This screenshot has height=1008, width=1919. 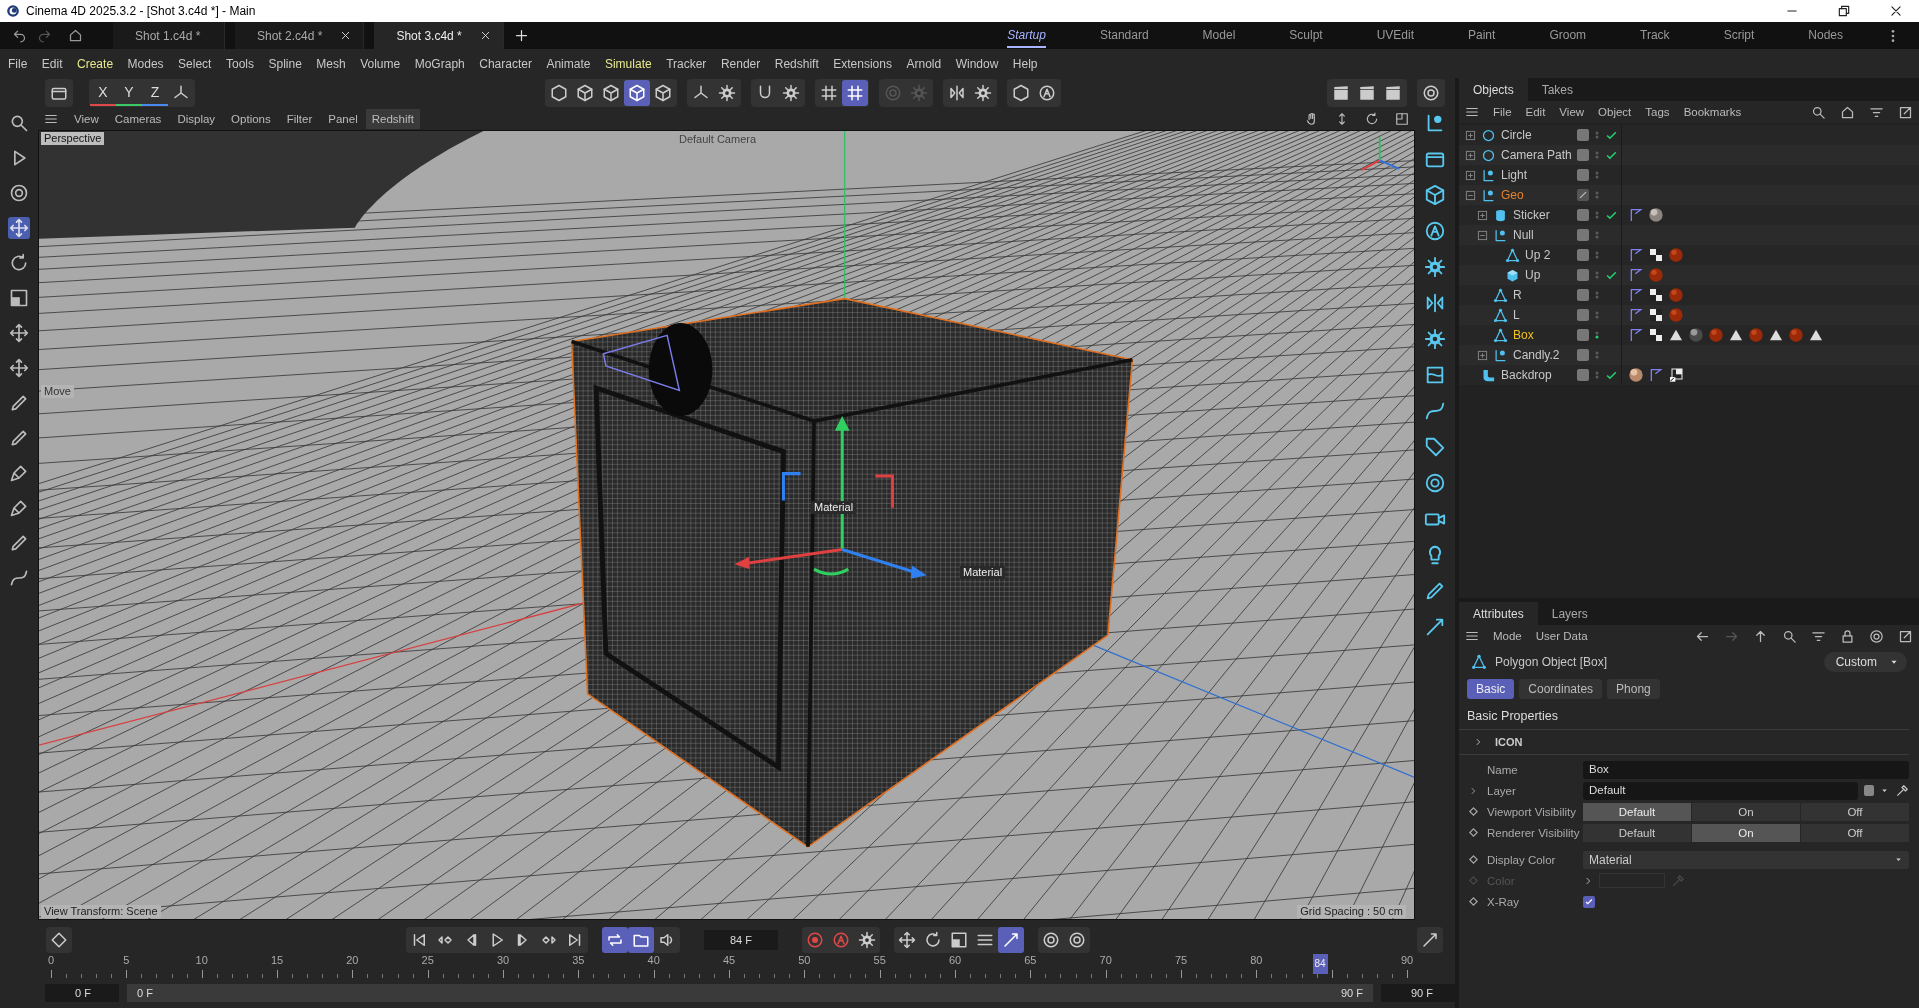 I want to click on layout-tab: UVEdit, so click(x=1395, y=35).